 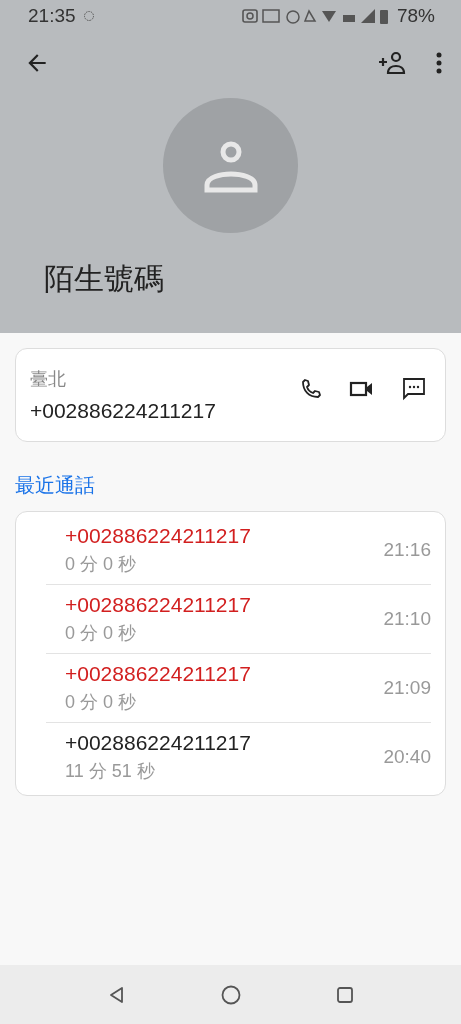 What do you see at coordinates (407, 550) in the screenshot?
I see `call-time: 21:16` at bounding box center [407, 550].